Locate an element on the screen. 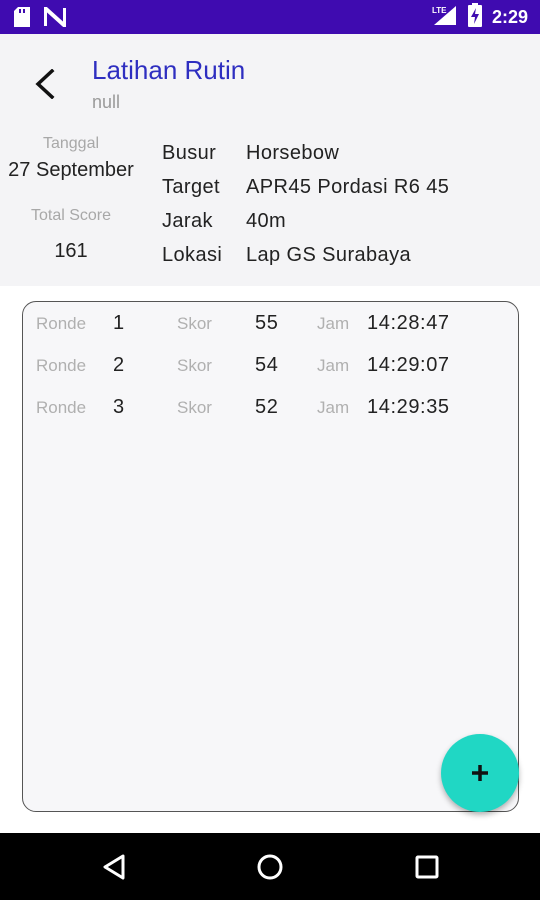 The width and height of the screenshot is (540, 900). date-value: 27 September is located at coordinates (71, 170).